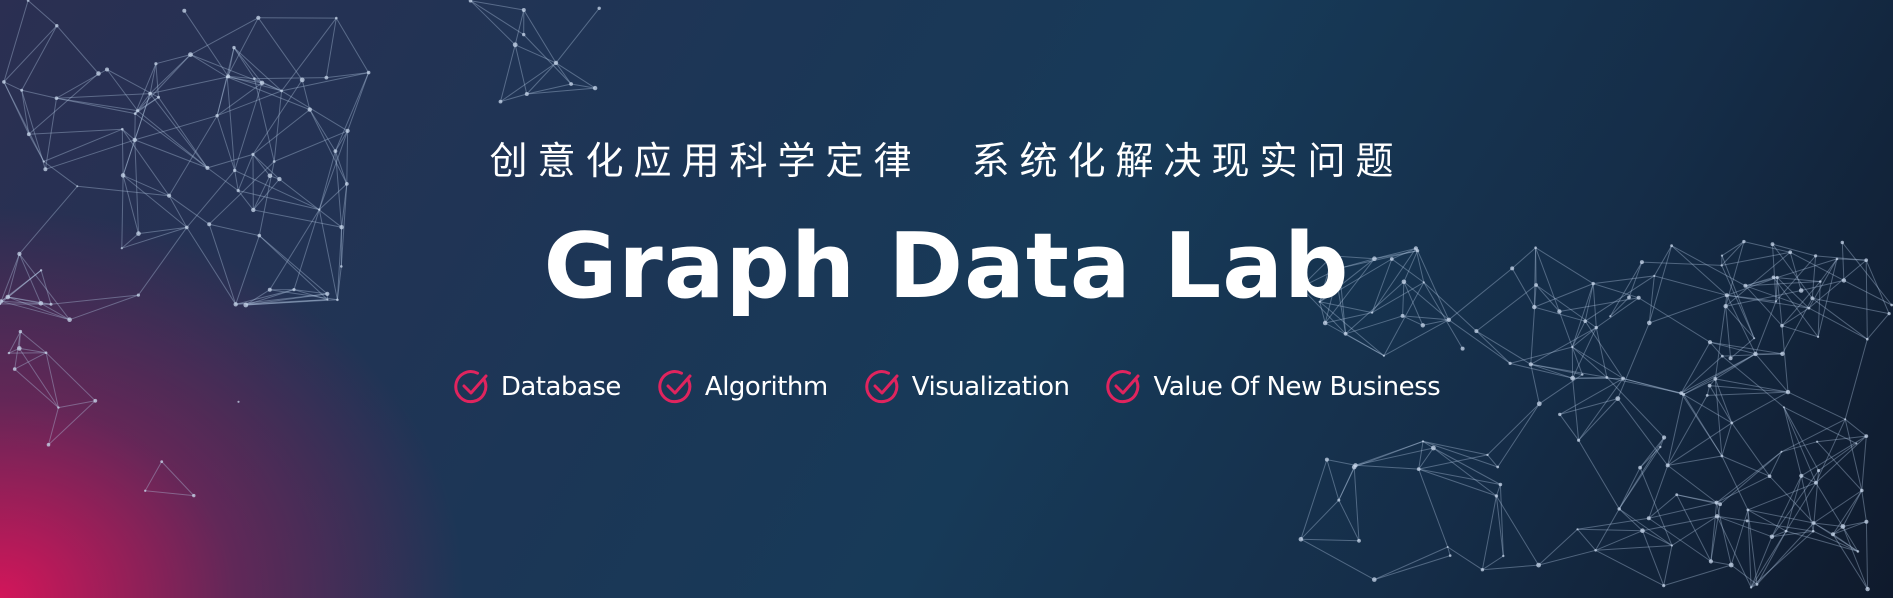  I want to click on feature-item-algorithm: Algorithm, so click(742, 387).